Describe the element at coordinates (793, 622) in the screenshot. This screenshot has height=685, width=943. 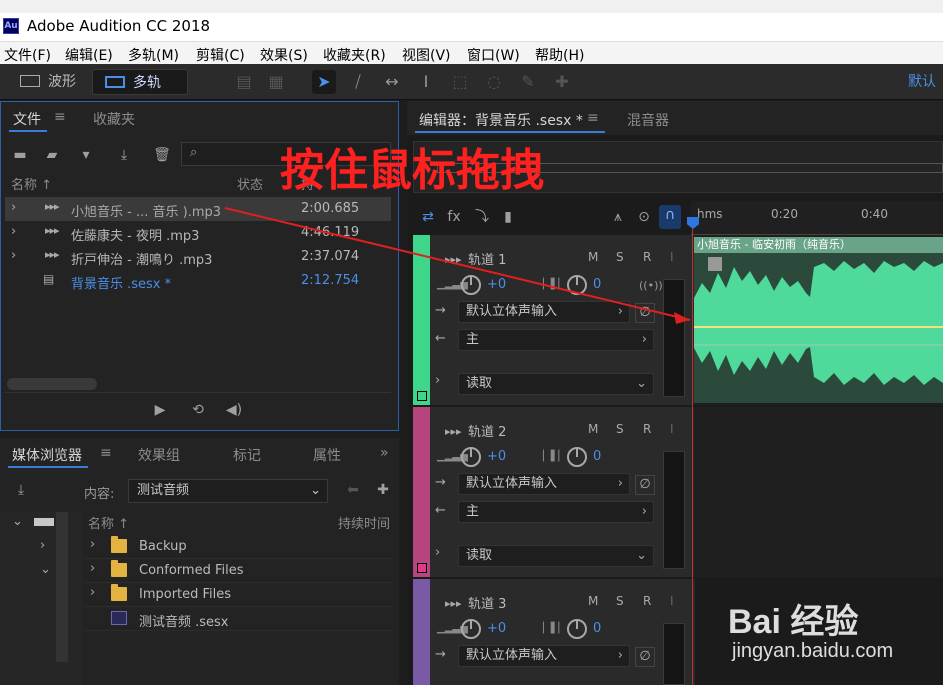
I see `baidu-watermark: Bai 经验` at that location.